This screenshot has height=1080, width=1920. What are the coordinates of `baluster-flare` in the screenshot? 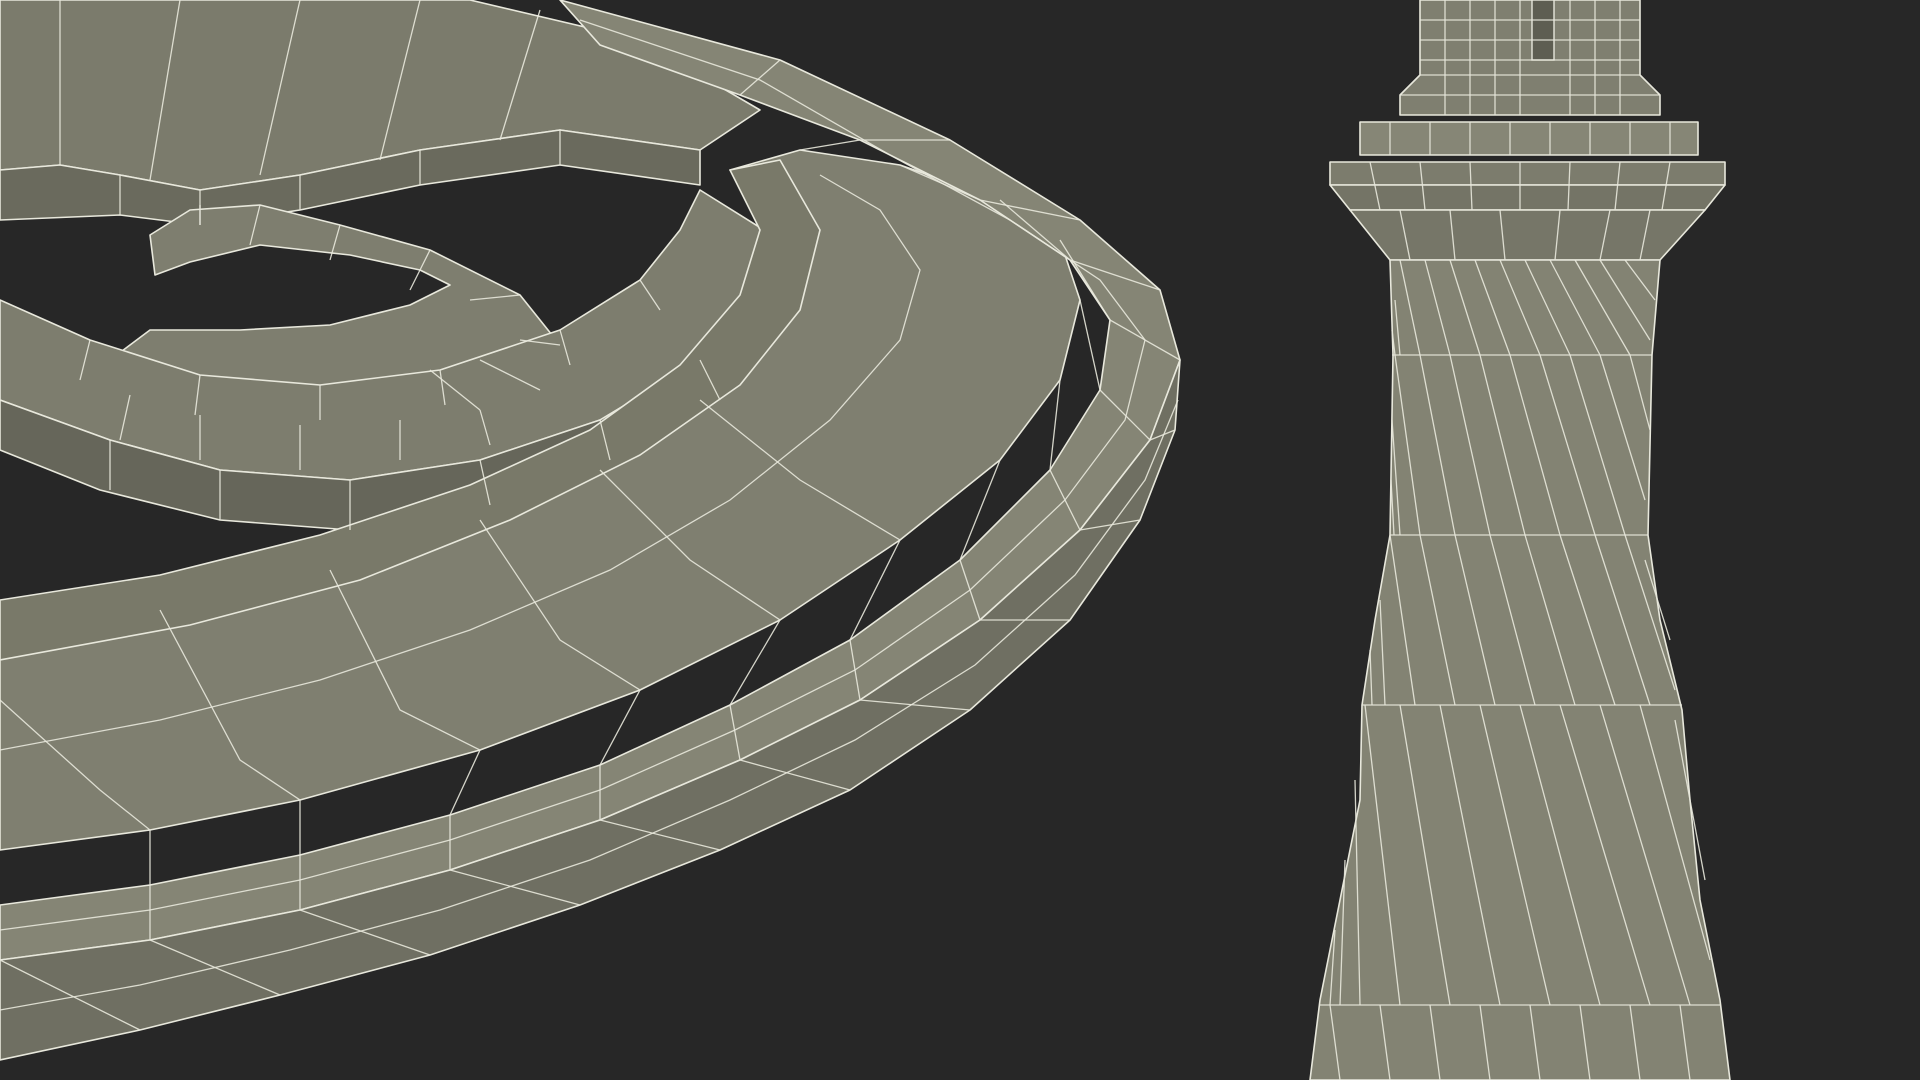 It's located at (1527, 235).